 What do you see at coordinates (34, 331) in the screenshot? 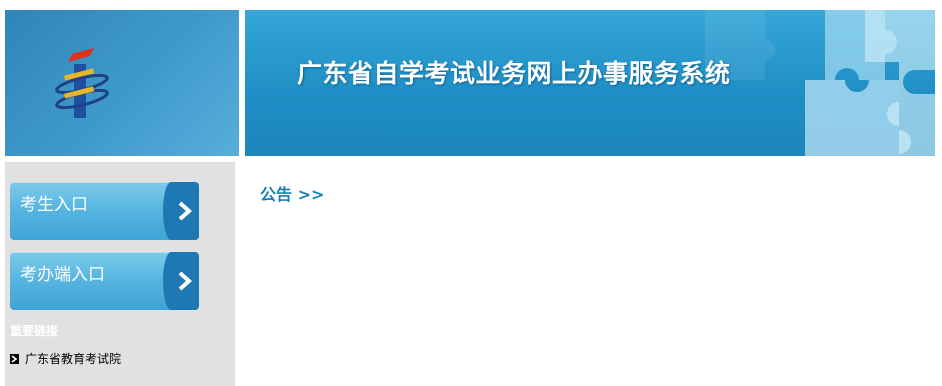
I see `important-links-heading: 重要链接` at bounding box center [34, 331].